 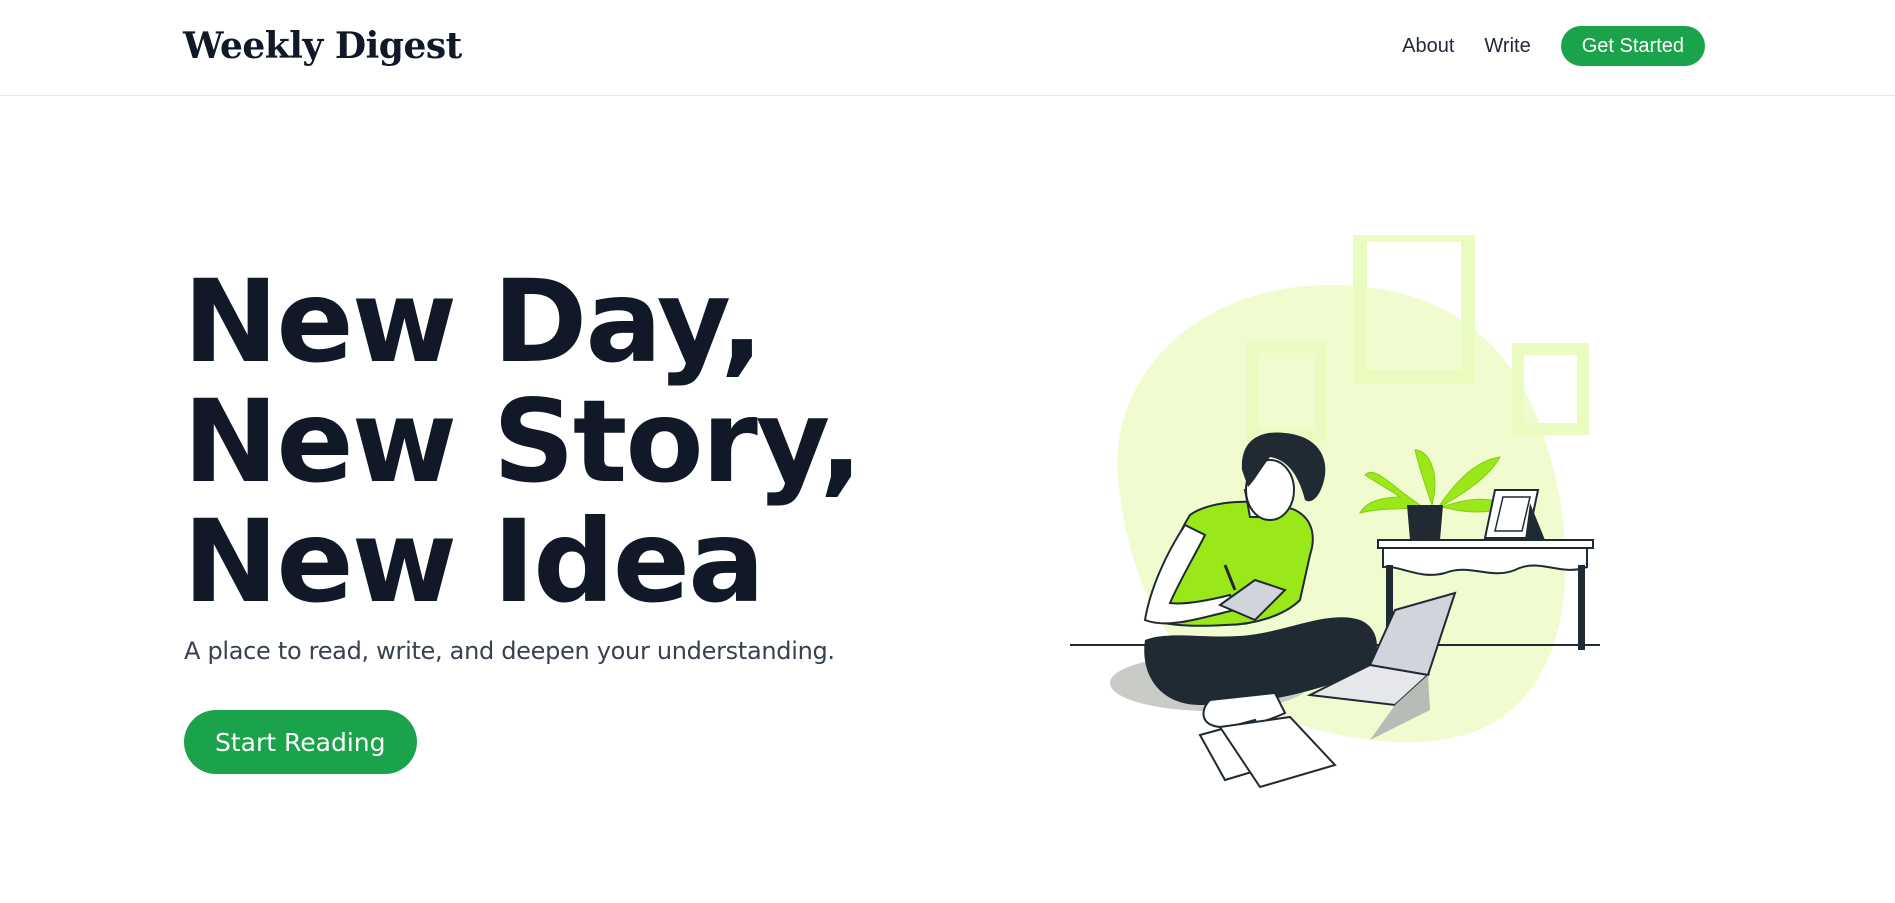 What do you see at coordinates (300, 742) in the screenshot?
I see `start-reading-button: Start Reading` at bounding box center [300, 742].